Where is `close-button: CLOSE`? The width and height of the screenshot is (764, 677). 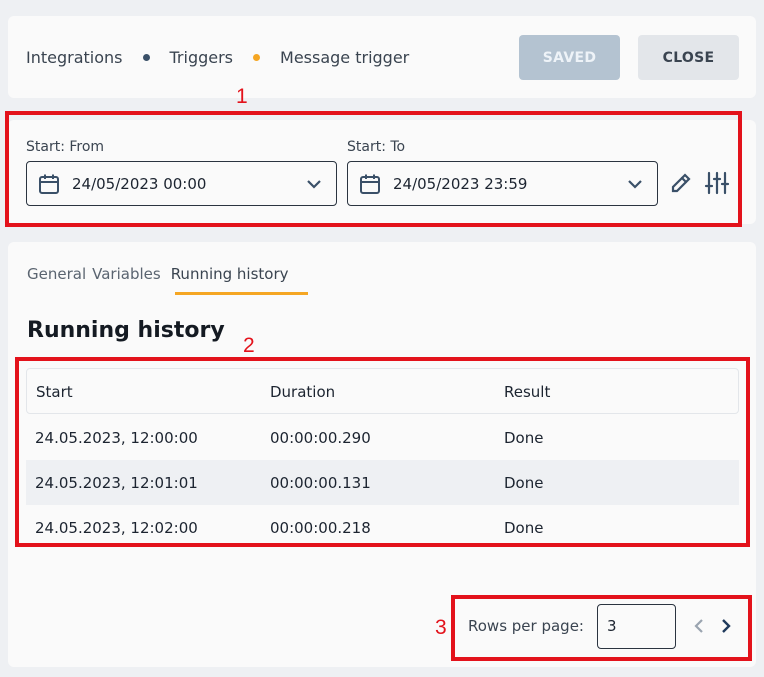
close-button: CLOSE is located at coordinates (688, 57).